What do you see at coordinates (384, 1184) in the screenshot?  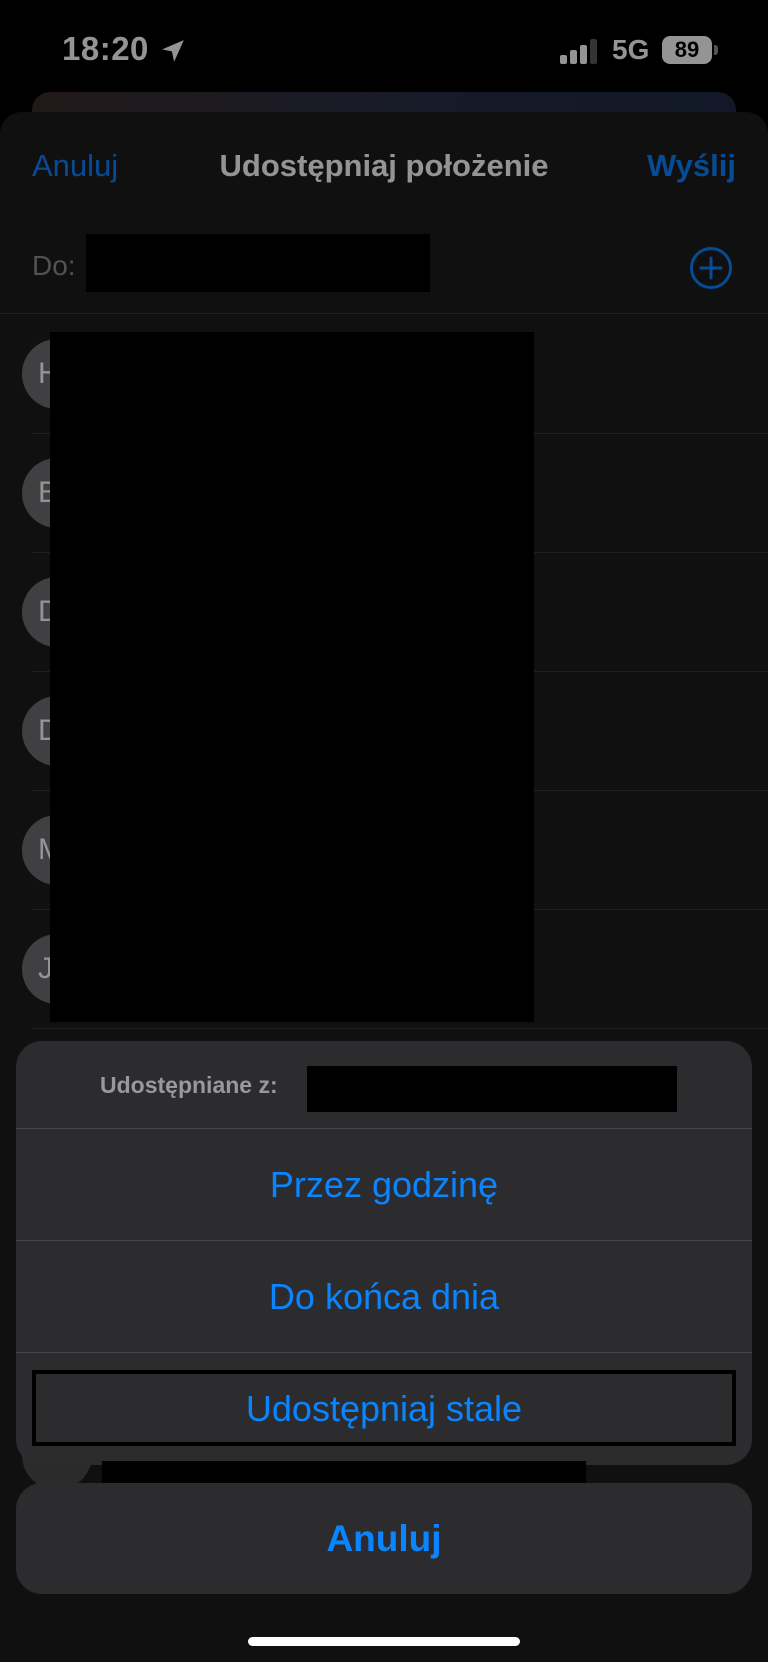 I see `option-one-hour-button: Przez godzinę` at bounding box center [384, 1184].